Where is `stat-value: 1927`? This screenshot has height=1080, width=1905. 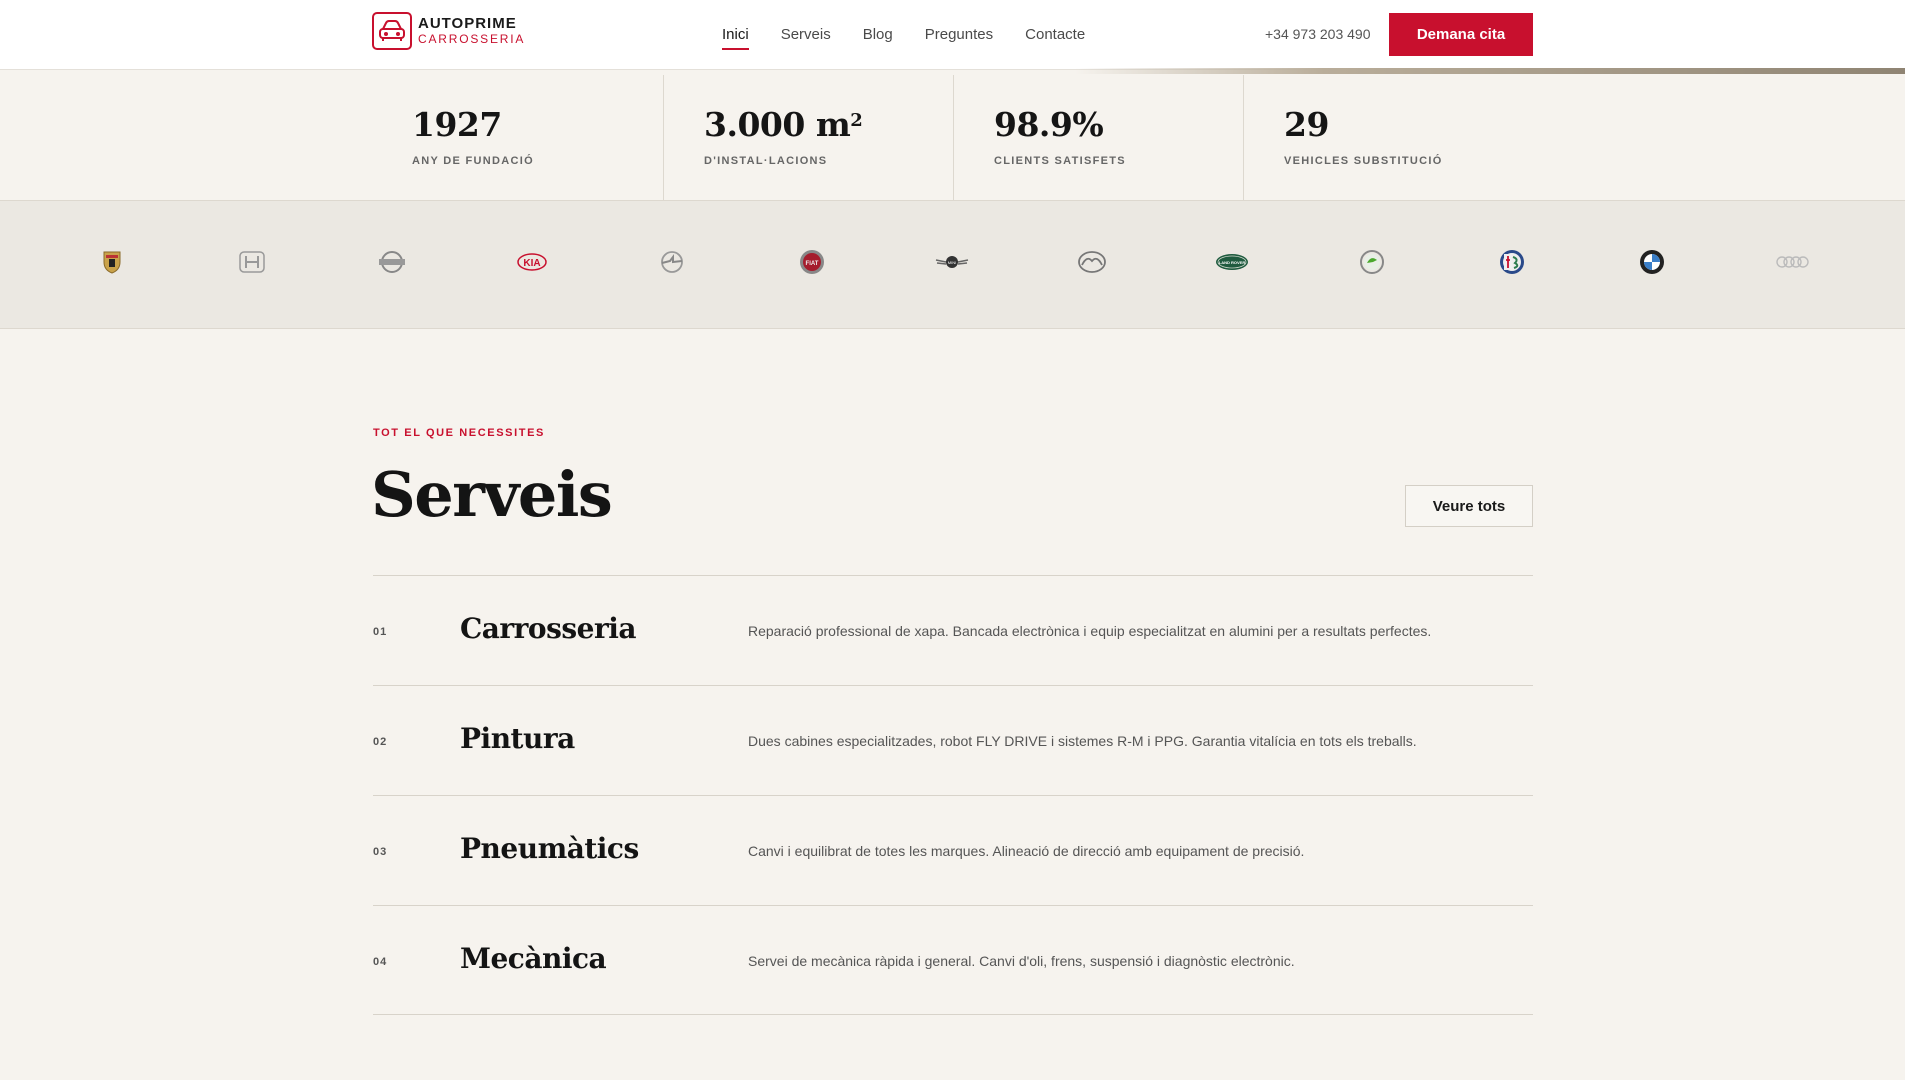 stat-value: 1927 is located at coordinates (457, 124).